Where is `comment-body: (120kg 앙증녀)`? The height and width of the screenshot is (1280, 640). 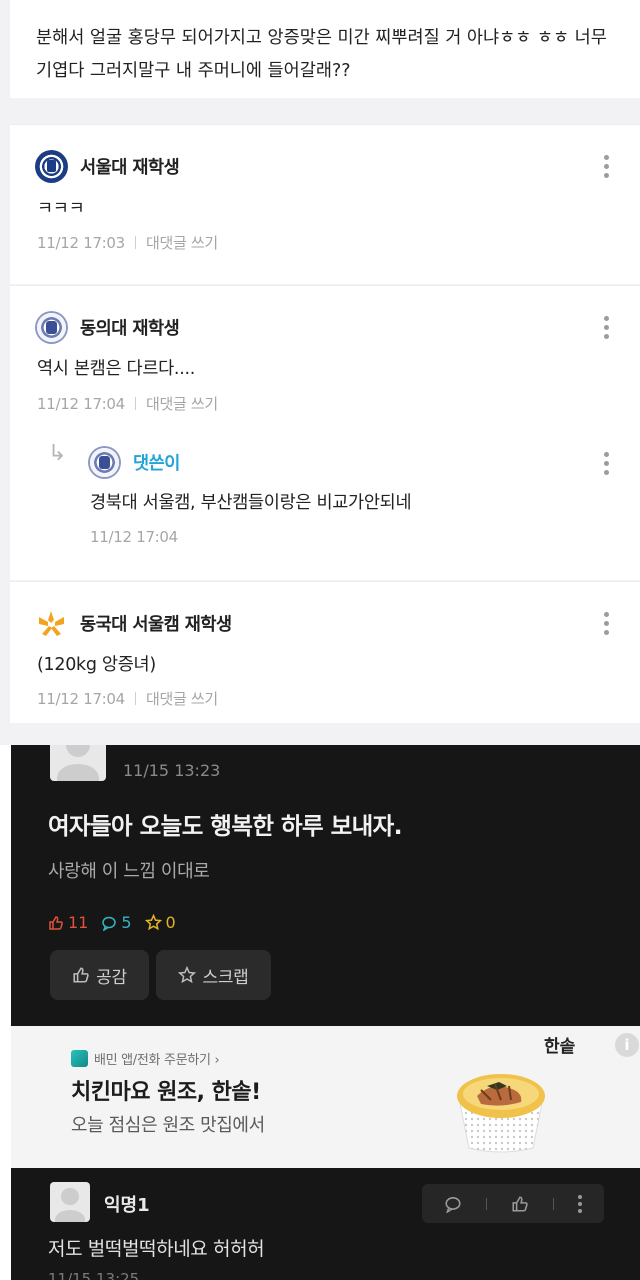
comment-body: (120kg 앙증녀) is located at coordinates (96, 665).